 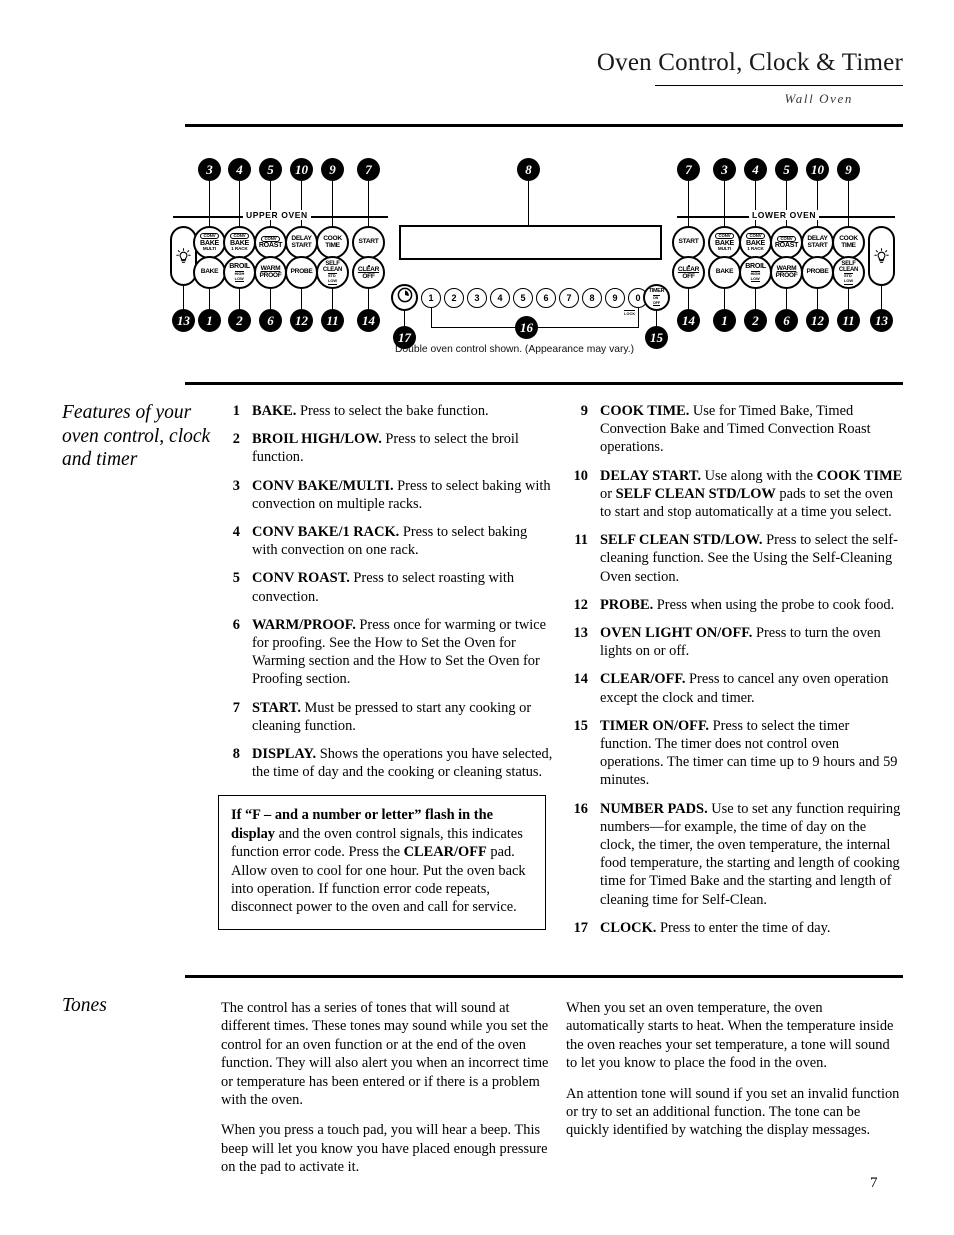 I want to click on pad-broil-high-low: BROIL HIGH LOW, so click(x=239, y=272).